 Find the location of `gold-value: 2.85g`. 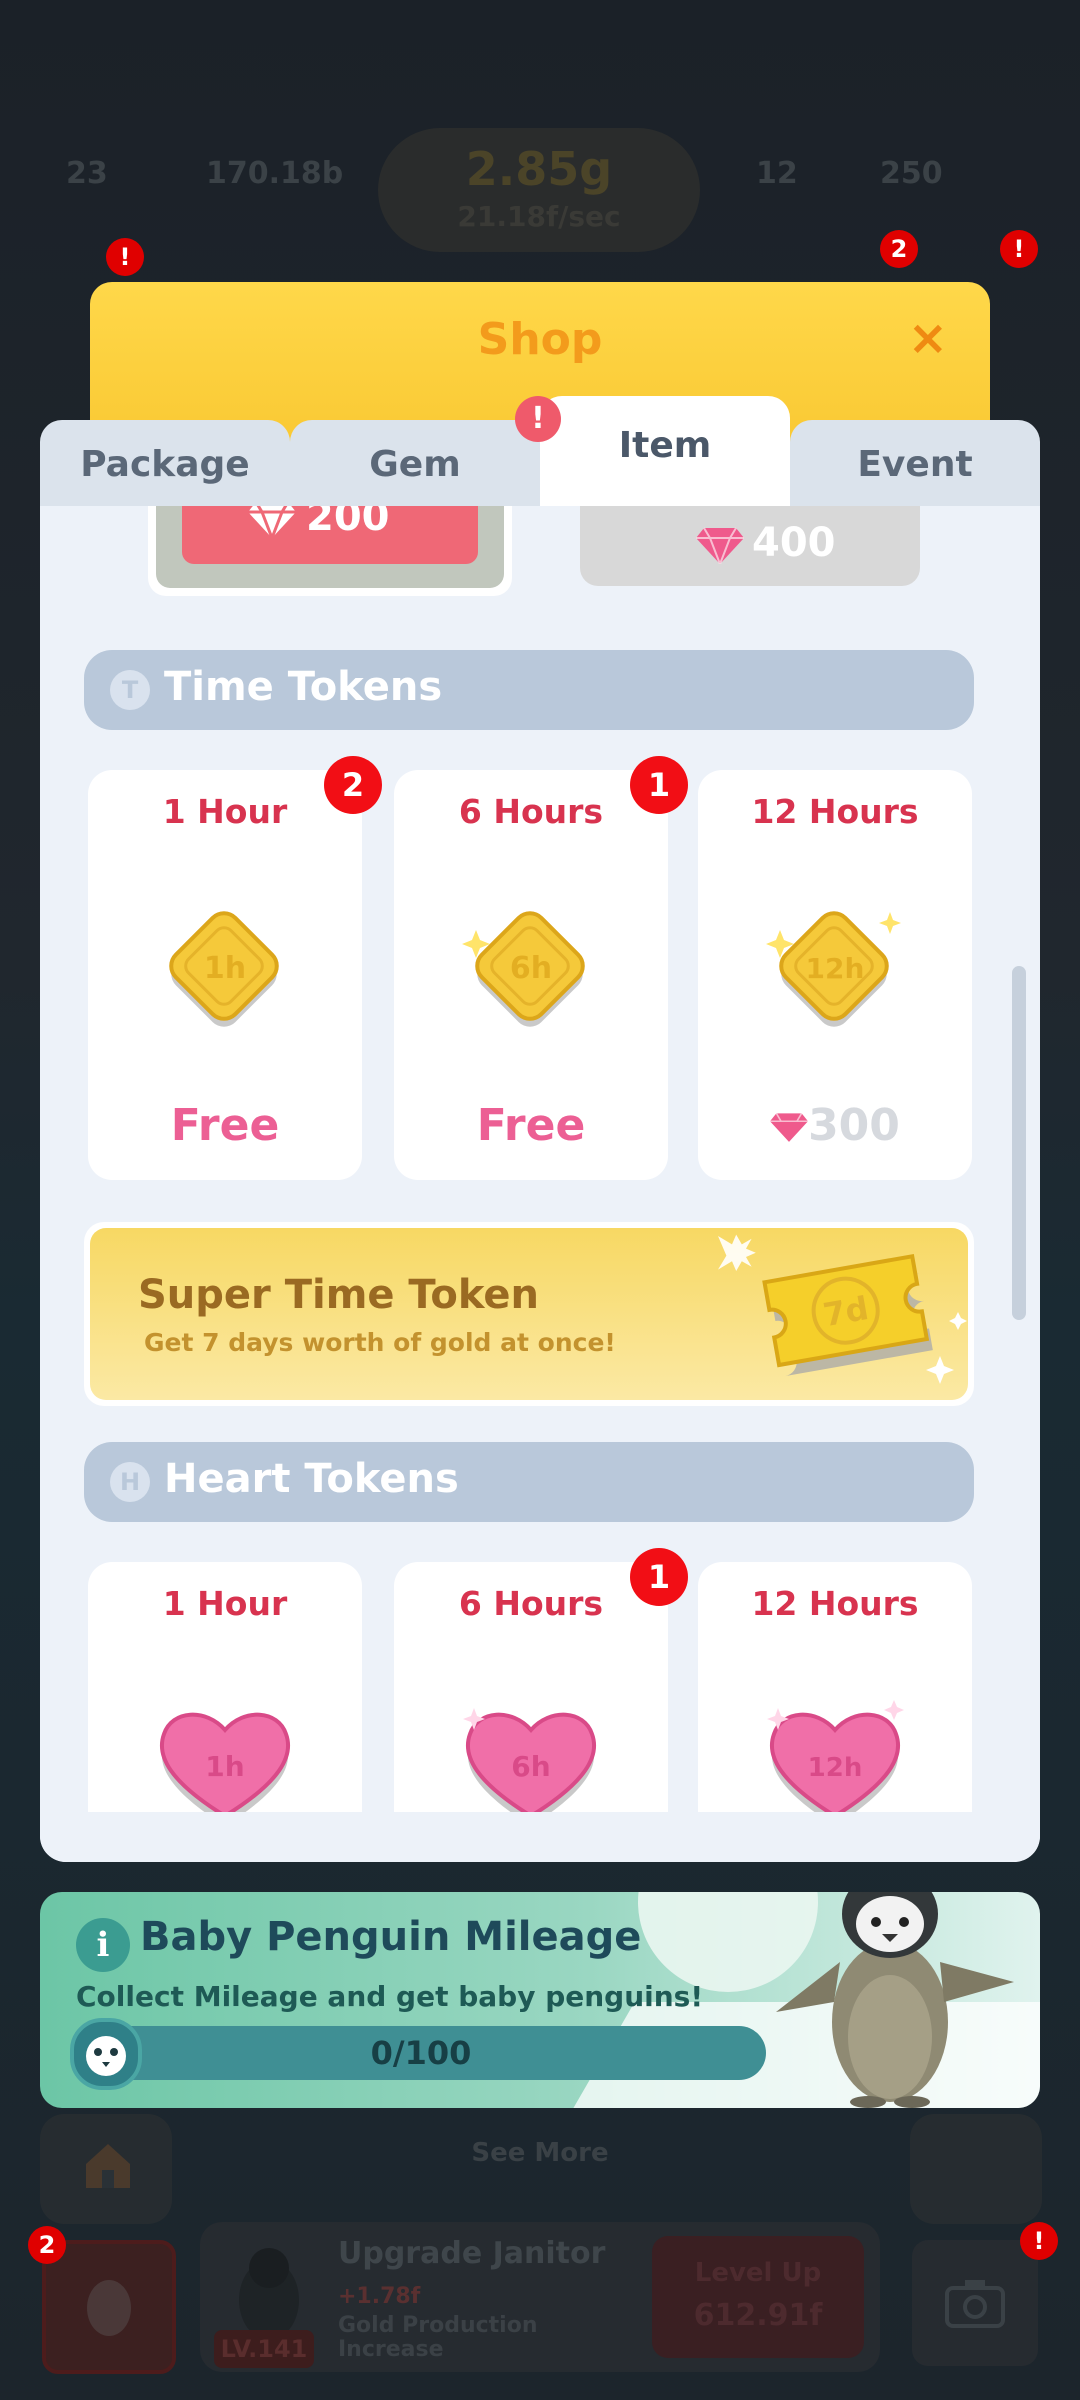

gold-value: 2.85g is located at coordinates (539, 169).